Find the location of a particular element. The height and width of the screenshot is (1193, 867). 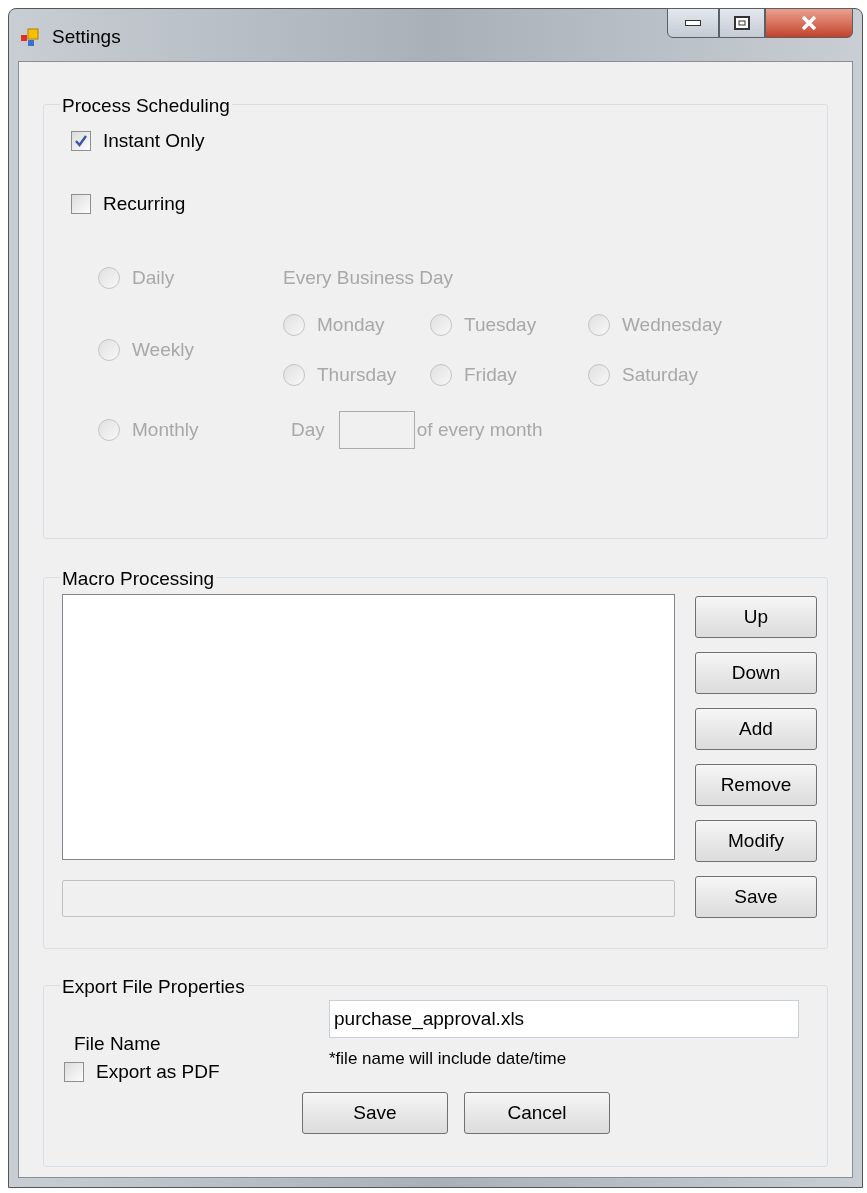

close-icon is located at coordinates (809, 23).